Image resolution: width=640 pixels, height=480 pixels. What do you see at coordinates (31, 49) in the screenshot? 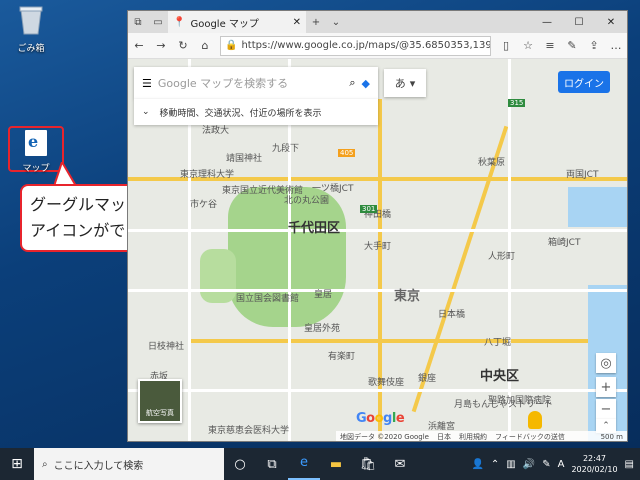
I see `recycle-bin-label: ごみ箱` at bounding box center [31, 49].